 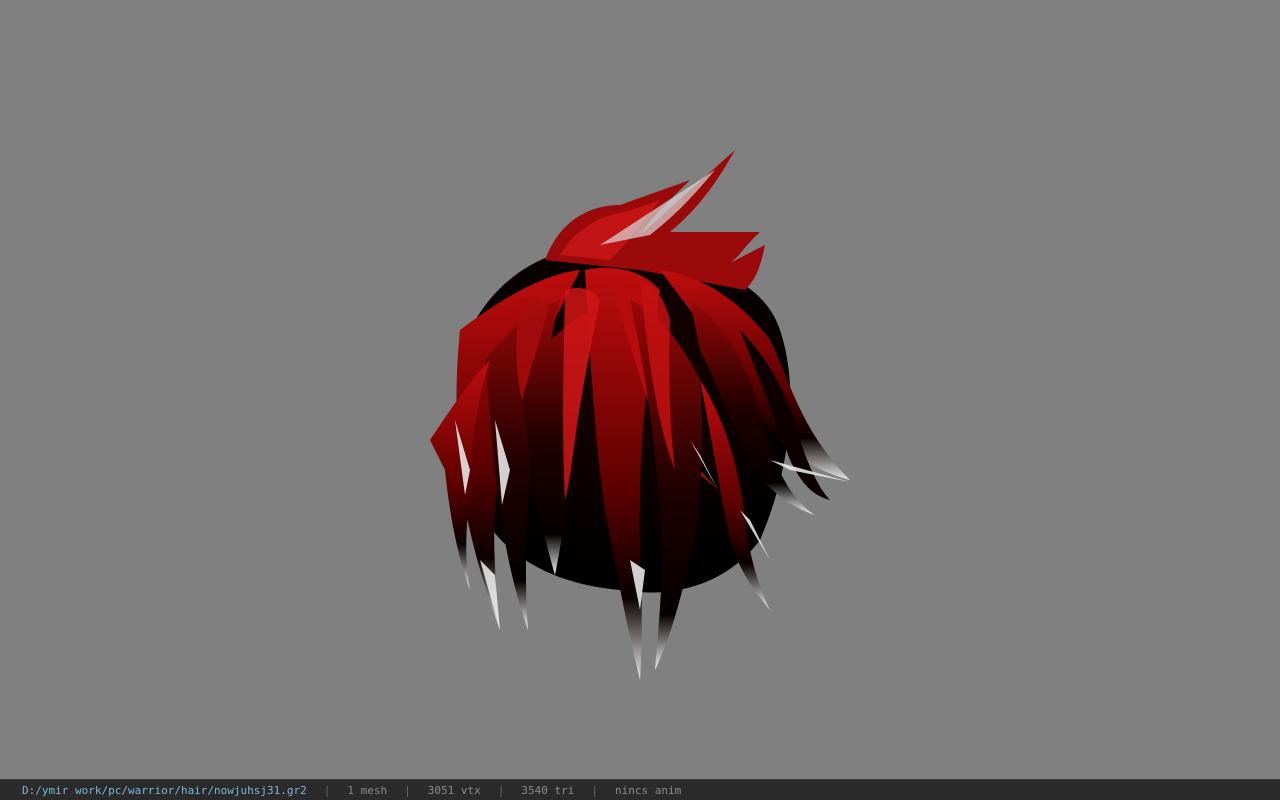 What do you see at coordinates (548, 790) in the screenshot?
I see `triangle-count-label: 3540 tri` at bounding box center [548, 790].